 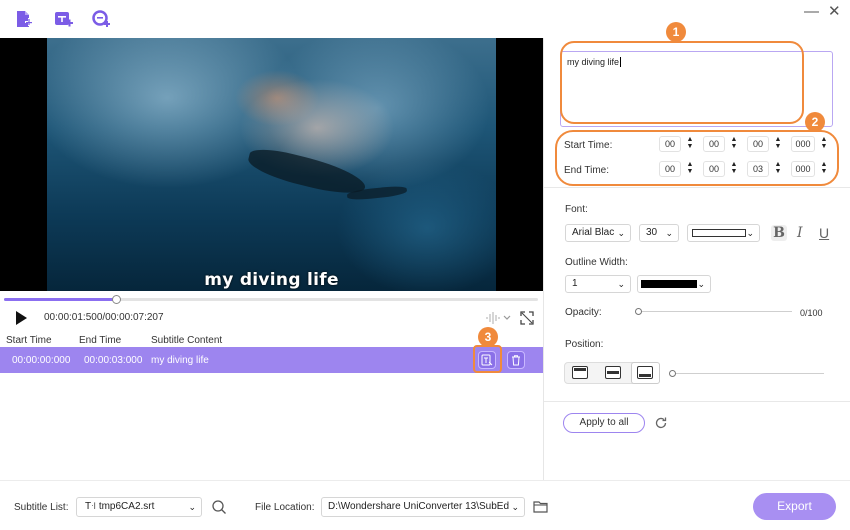 What do you see at coordinates (672, 373) in the screenshot?
I see `position-slider-handle` at bounding box center [672, 373].